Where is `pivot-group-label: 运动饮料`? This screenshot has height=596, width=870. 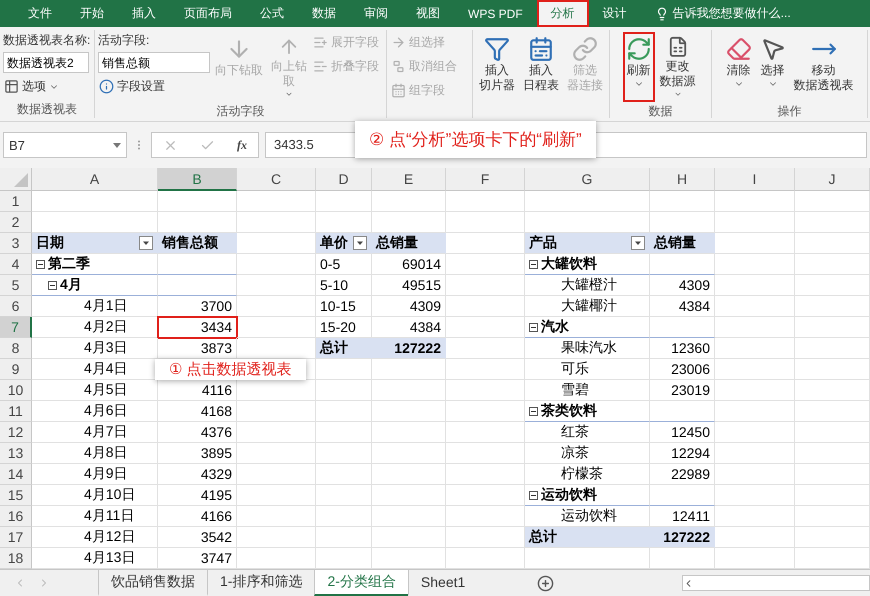 pivot-group-label: 运动饮料 is located at coordinates (569, 495).